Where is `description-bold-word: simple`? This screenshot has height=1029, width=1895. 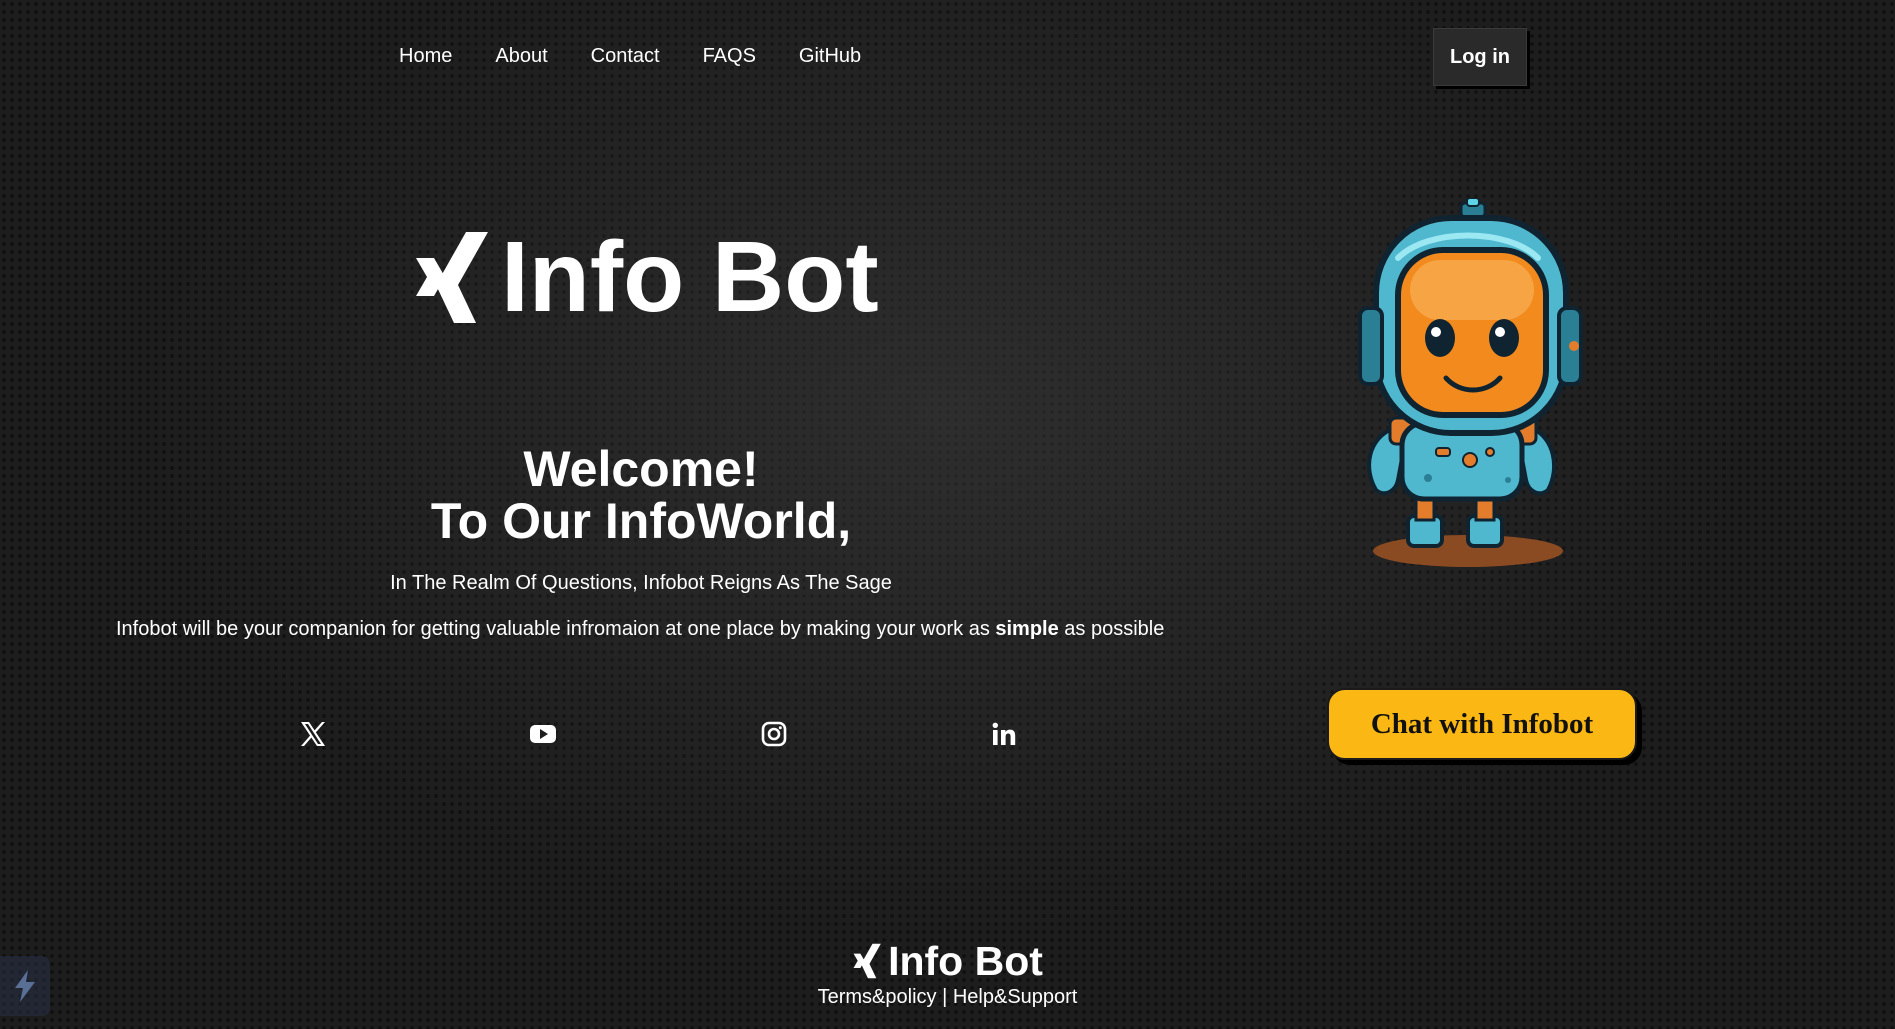 description-bold-word: simple is located at coordinates (1027, 629).